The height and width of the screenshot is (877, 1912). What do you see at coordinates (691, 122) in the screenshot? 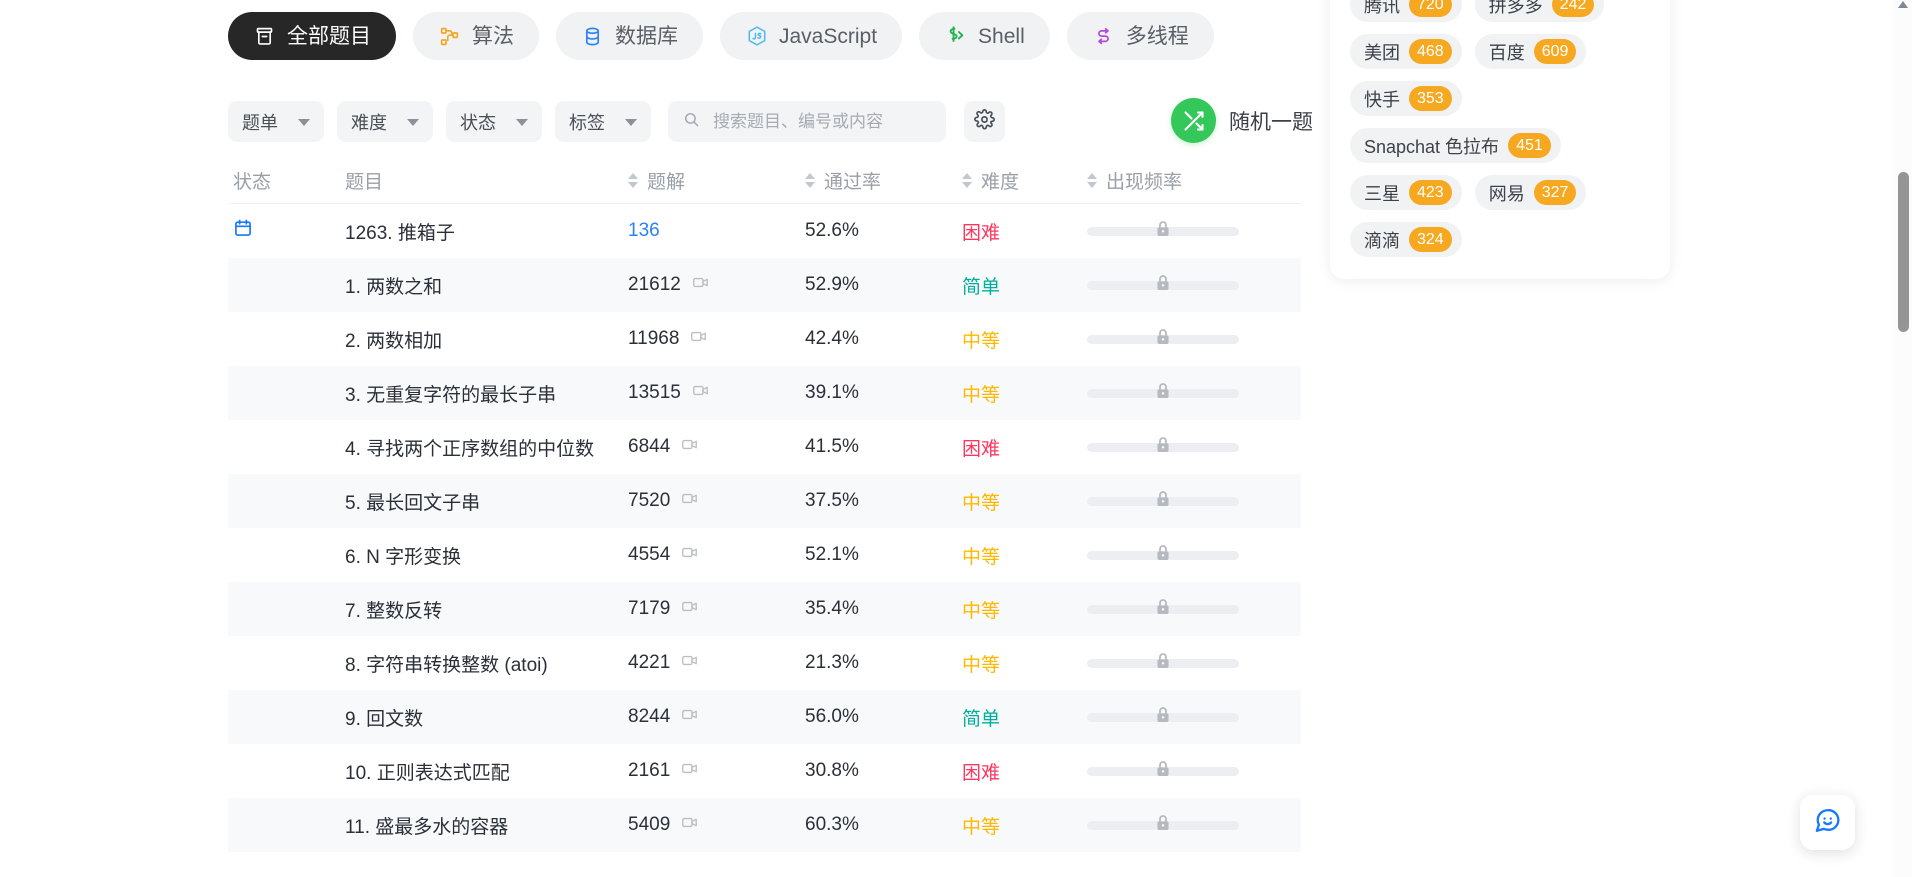
I see `search-icon` at bounding box center [691, 122].